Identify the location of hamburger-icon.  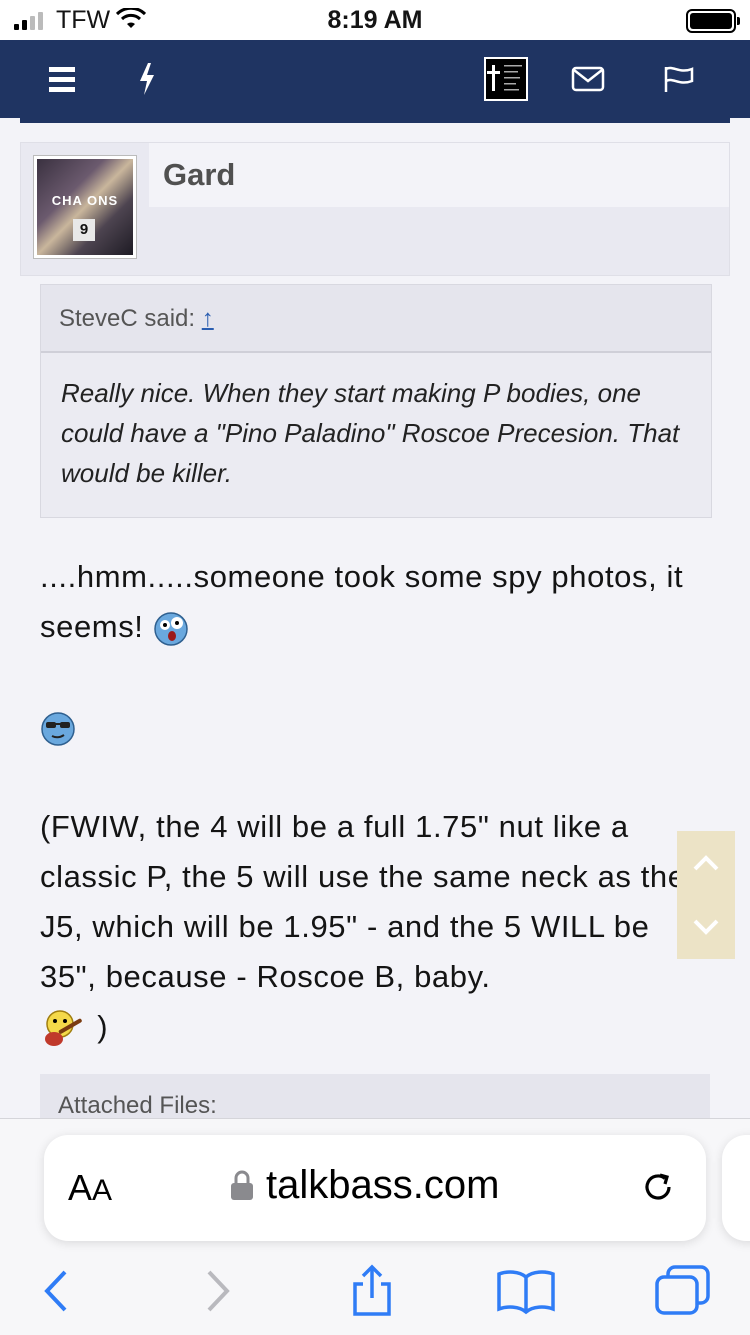
(62, 79).